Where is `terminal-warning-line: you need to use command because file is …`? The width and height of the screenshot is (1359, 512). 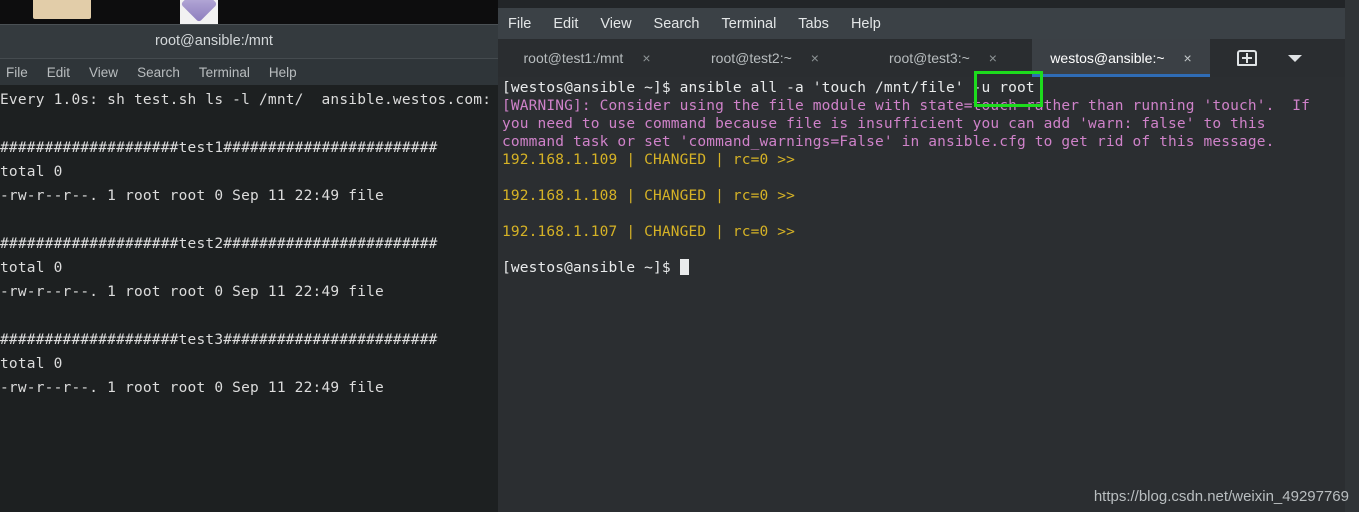
terminal-warning-line: you need to use command because file is … is located at coordinates (884, 124).